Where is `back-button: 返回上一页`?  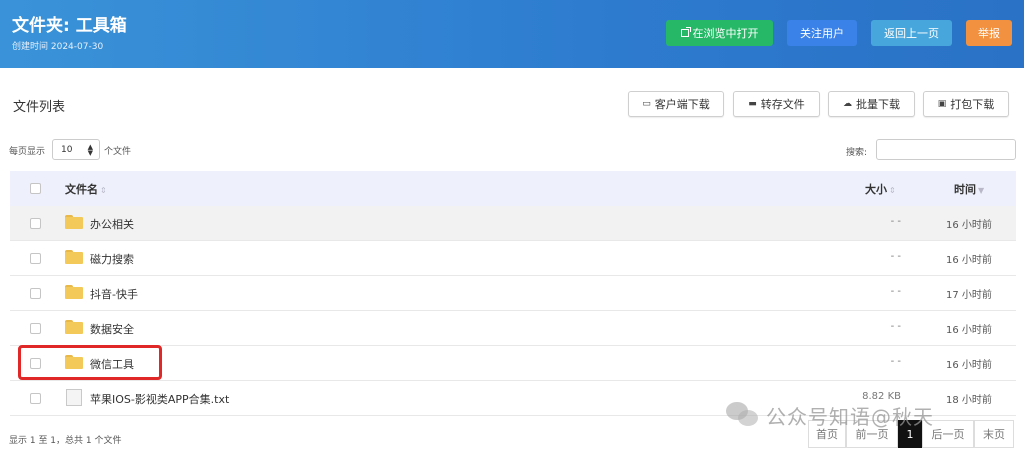
back-button: 返回上一页 is located at coordinates (911, 33).